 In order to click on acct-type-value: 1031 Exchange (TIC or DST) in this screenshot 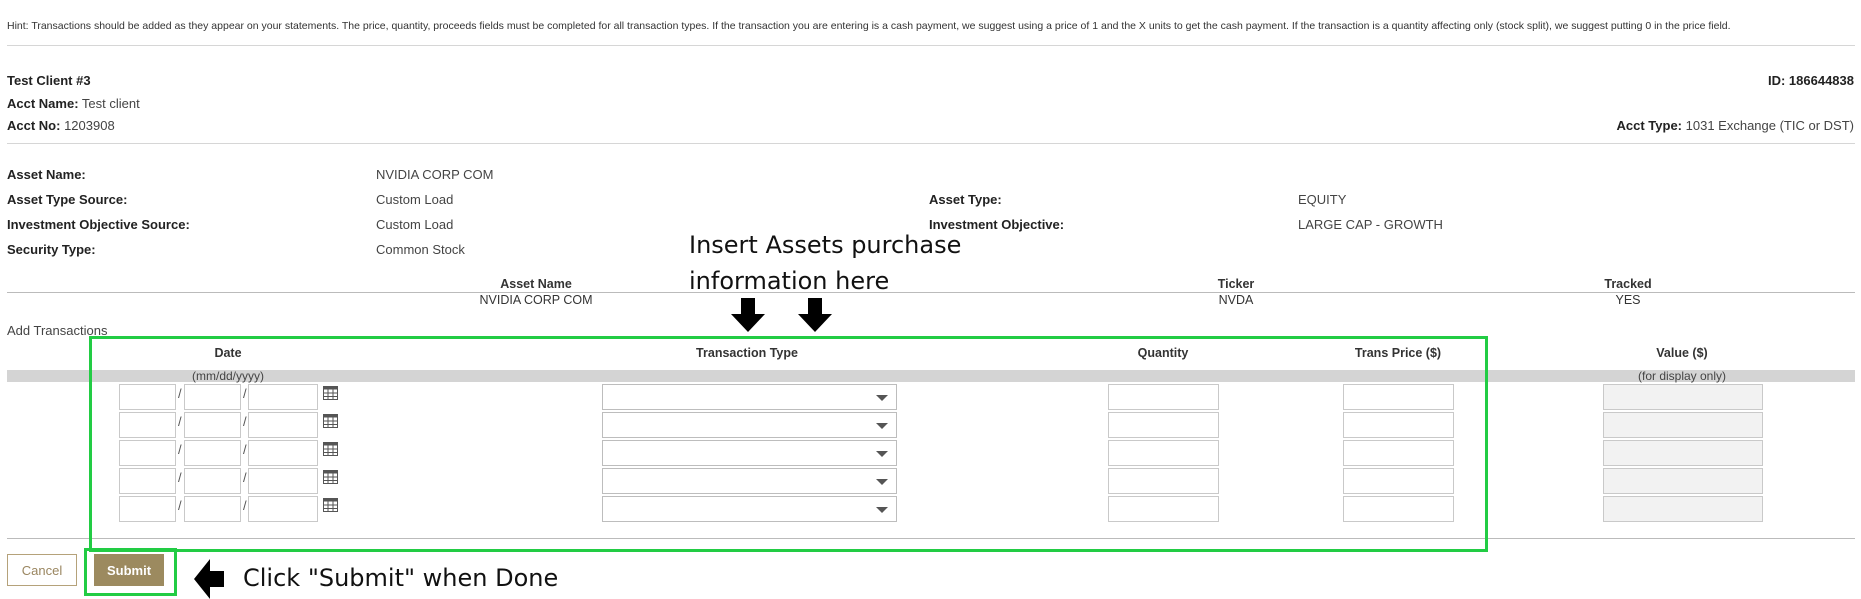, I will do `click(1769, 125)`.